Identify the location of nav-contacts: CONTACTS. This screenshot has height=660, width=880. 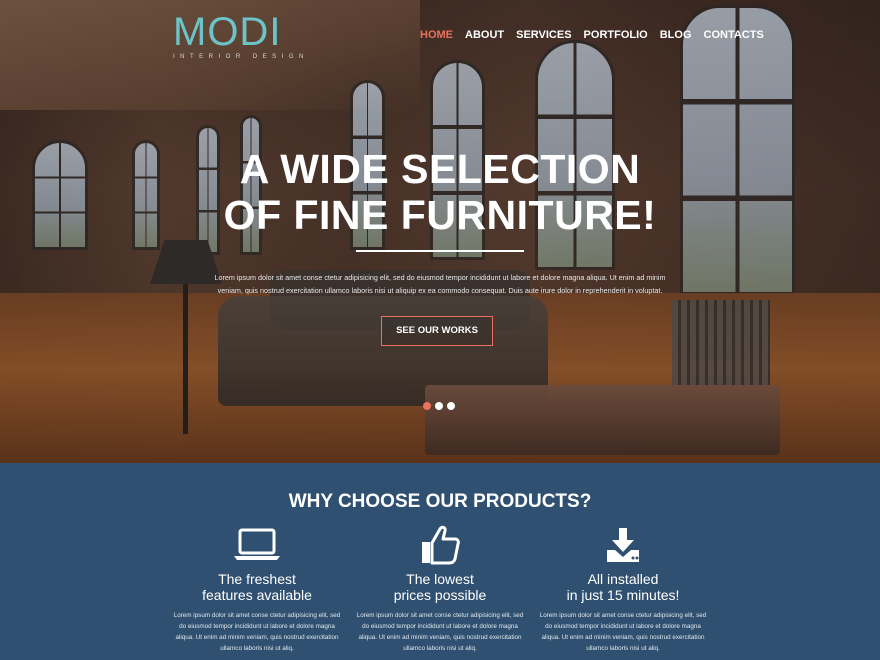
(734, 35).